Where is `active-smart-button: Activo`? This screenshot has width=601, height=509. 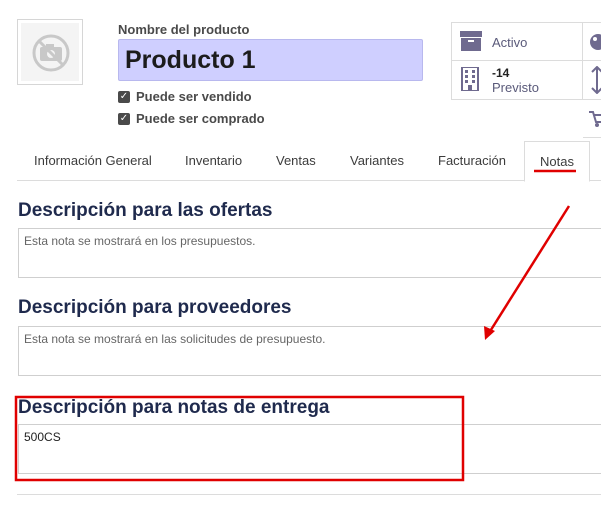
active-smart-button: Activo is located at coordinates (517, 41).